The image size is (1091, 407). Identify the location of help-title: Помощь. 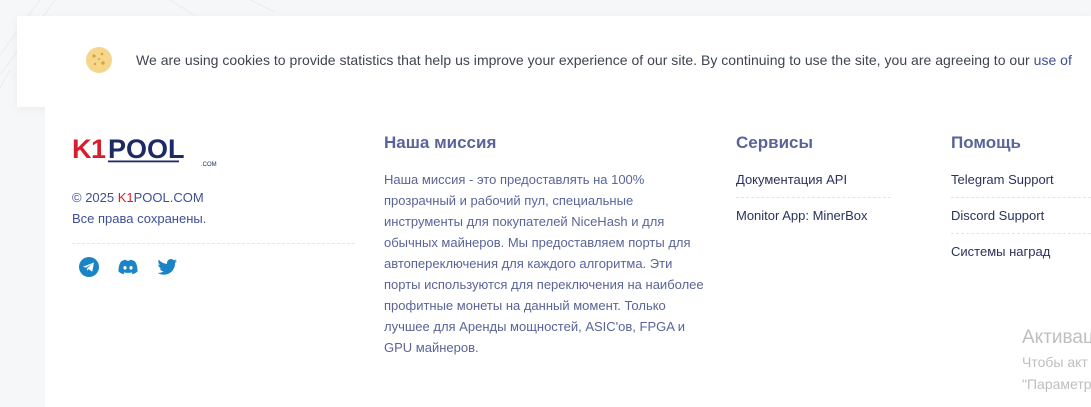
(986, 142).